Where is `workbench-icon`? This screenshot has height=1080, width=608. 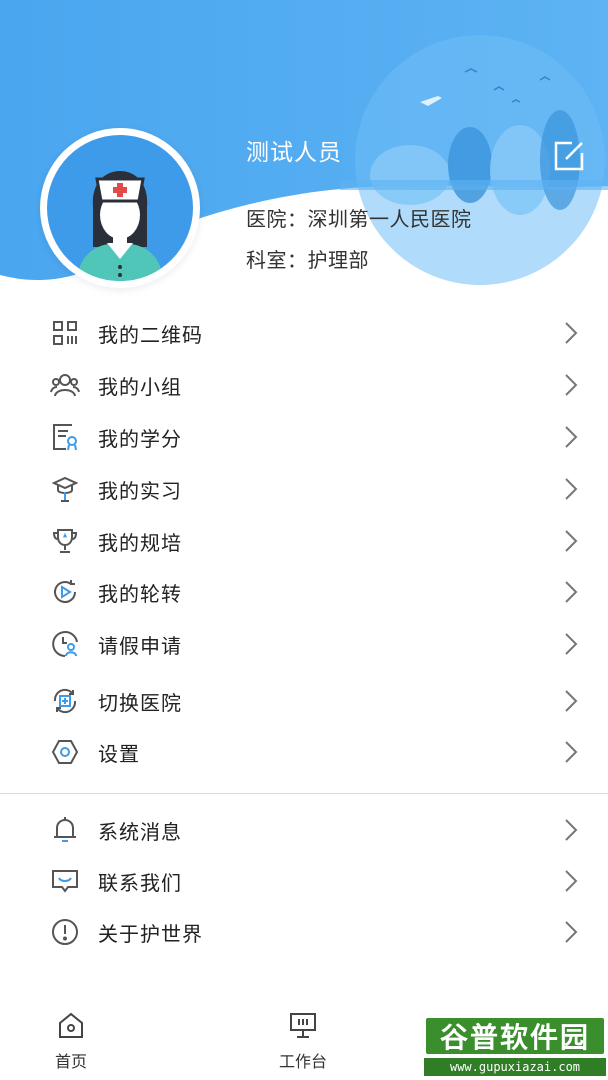
workbench-icon is located at coordinates (303, 1025).